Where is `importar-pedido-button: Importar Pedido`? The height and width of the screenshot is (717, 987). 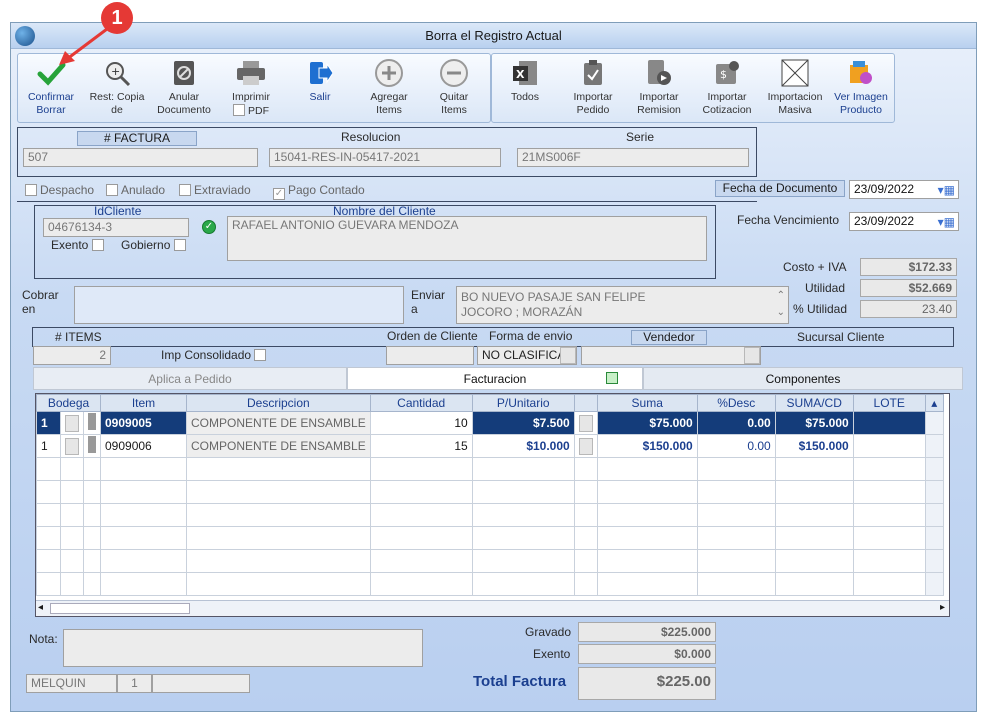
importar-pedido-button: Importar Pedido is located at coordinates (593, 86).